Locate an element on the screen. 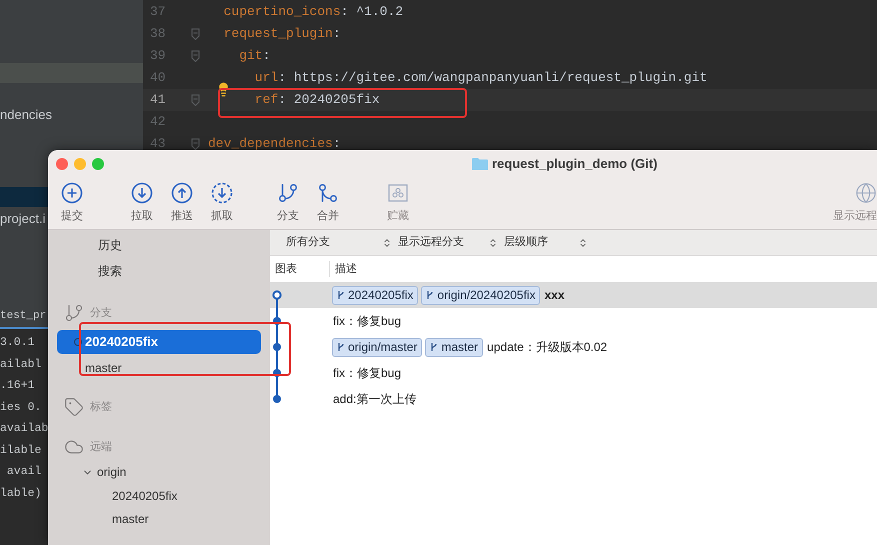 The height and width of the screenshot is (545, 877). code-line: ref: 20240205fix is located at coordinates (317, 100).